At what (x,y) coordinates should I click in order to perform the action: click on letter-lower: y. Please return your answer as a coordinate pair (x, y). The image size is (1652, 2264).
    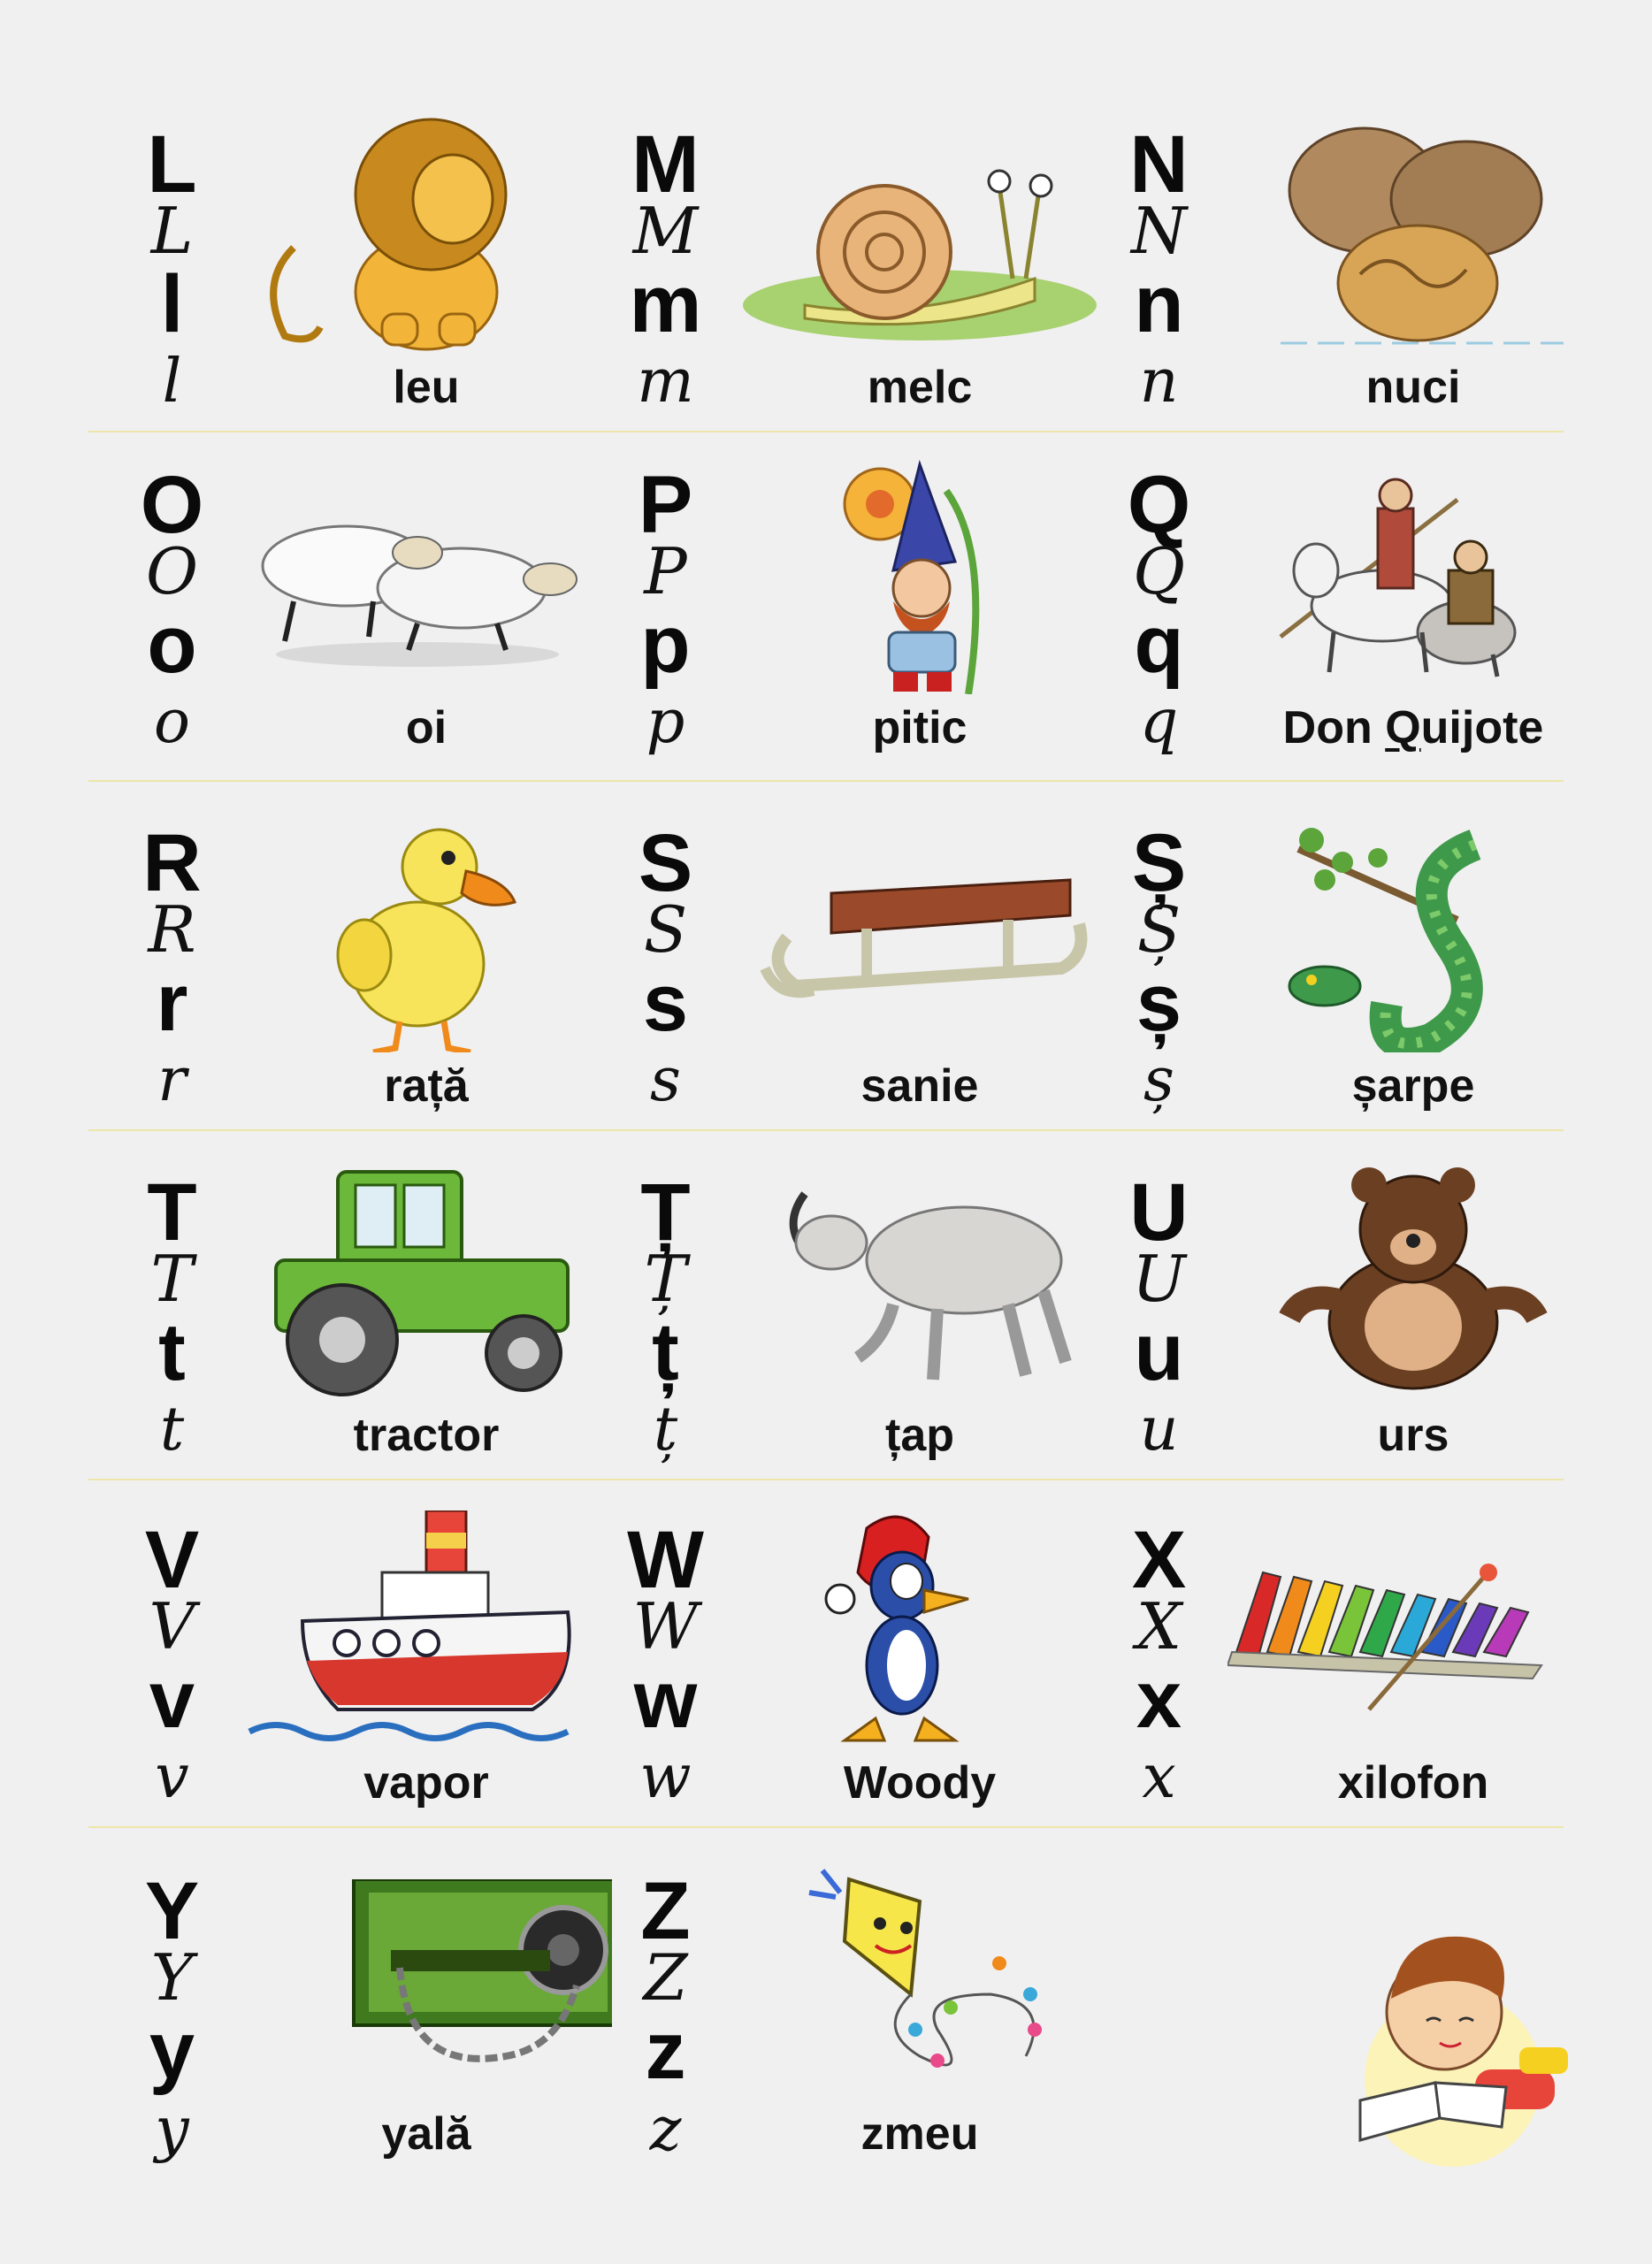
    Looking at the image, I should click on (172, 2051).